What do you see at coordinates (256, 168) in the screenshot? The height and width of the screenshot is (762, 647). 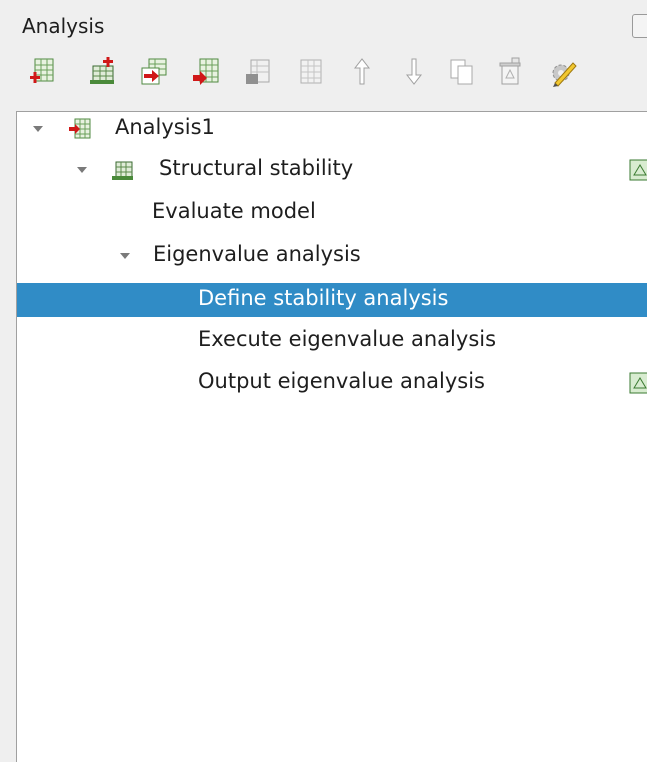 I see `tree-item-label: Structural stability` at bounding box center [256, 168].